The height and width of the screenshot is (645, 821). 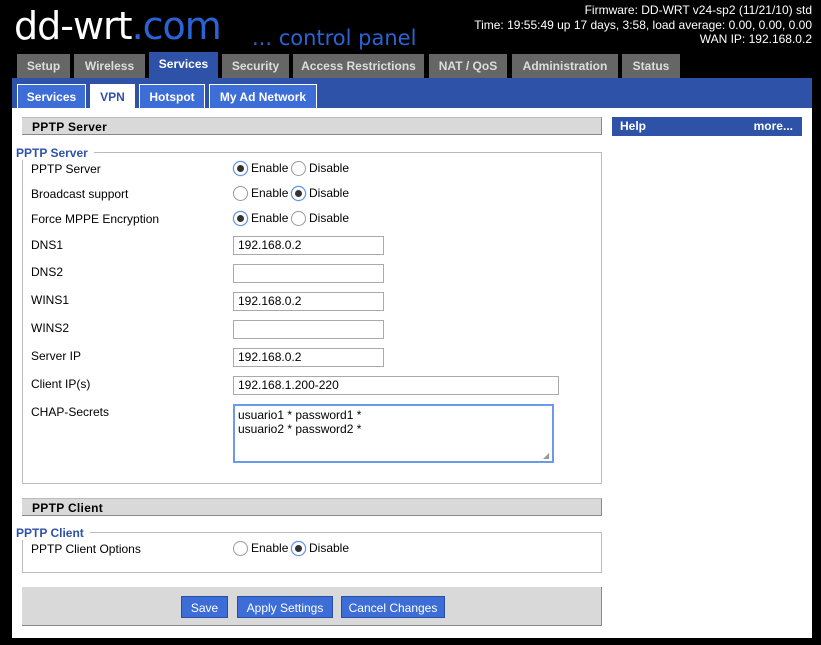 I want to click on wan-ip-text: WAN IP: 192.168.0.2, so click(x=755, y=39).